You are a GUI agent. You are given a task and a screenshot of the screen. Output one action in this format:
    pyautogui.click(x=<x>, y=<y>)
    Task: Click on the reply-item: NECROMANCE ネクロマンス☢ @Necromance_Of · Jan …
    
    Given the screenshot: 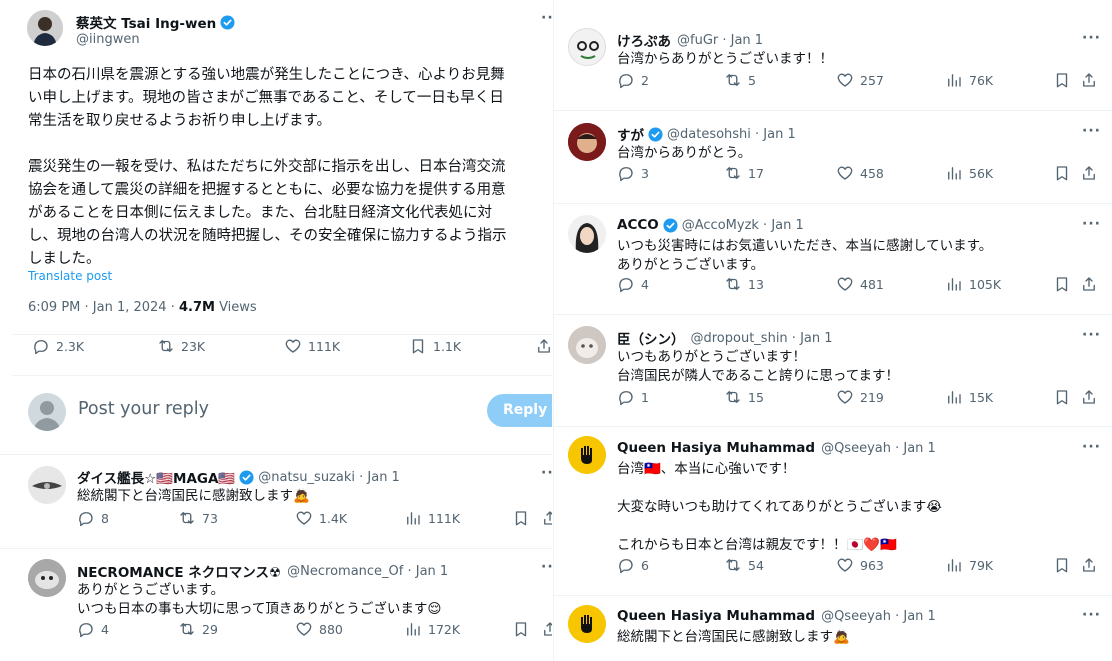 What is the action you would take?
    pyautogui.click(x=276, y=605)
    